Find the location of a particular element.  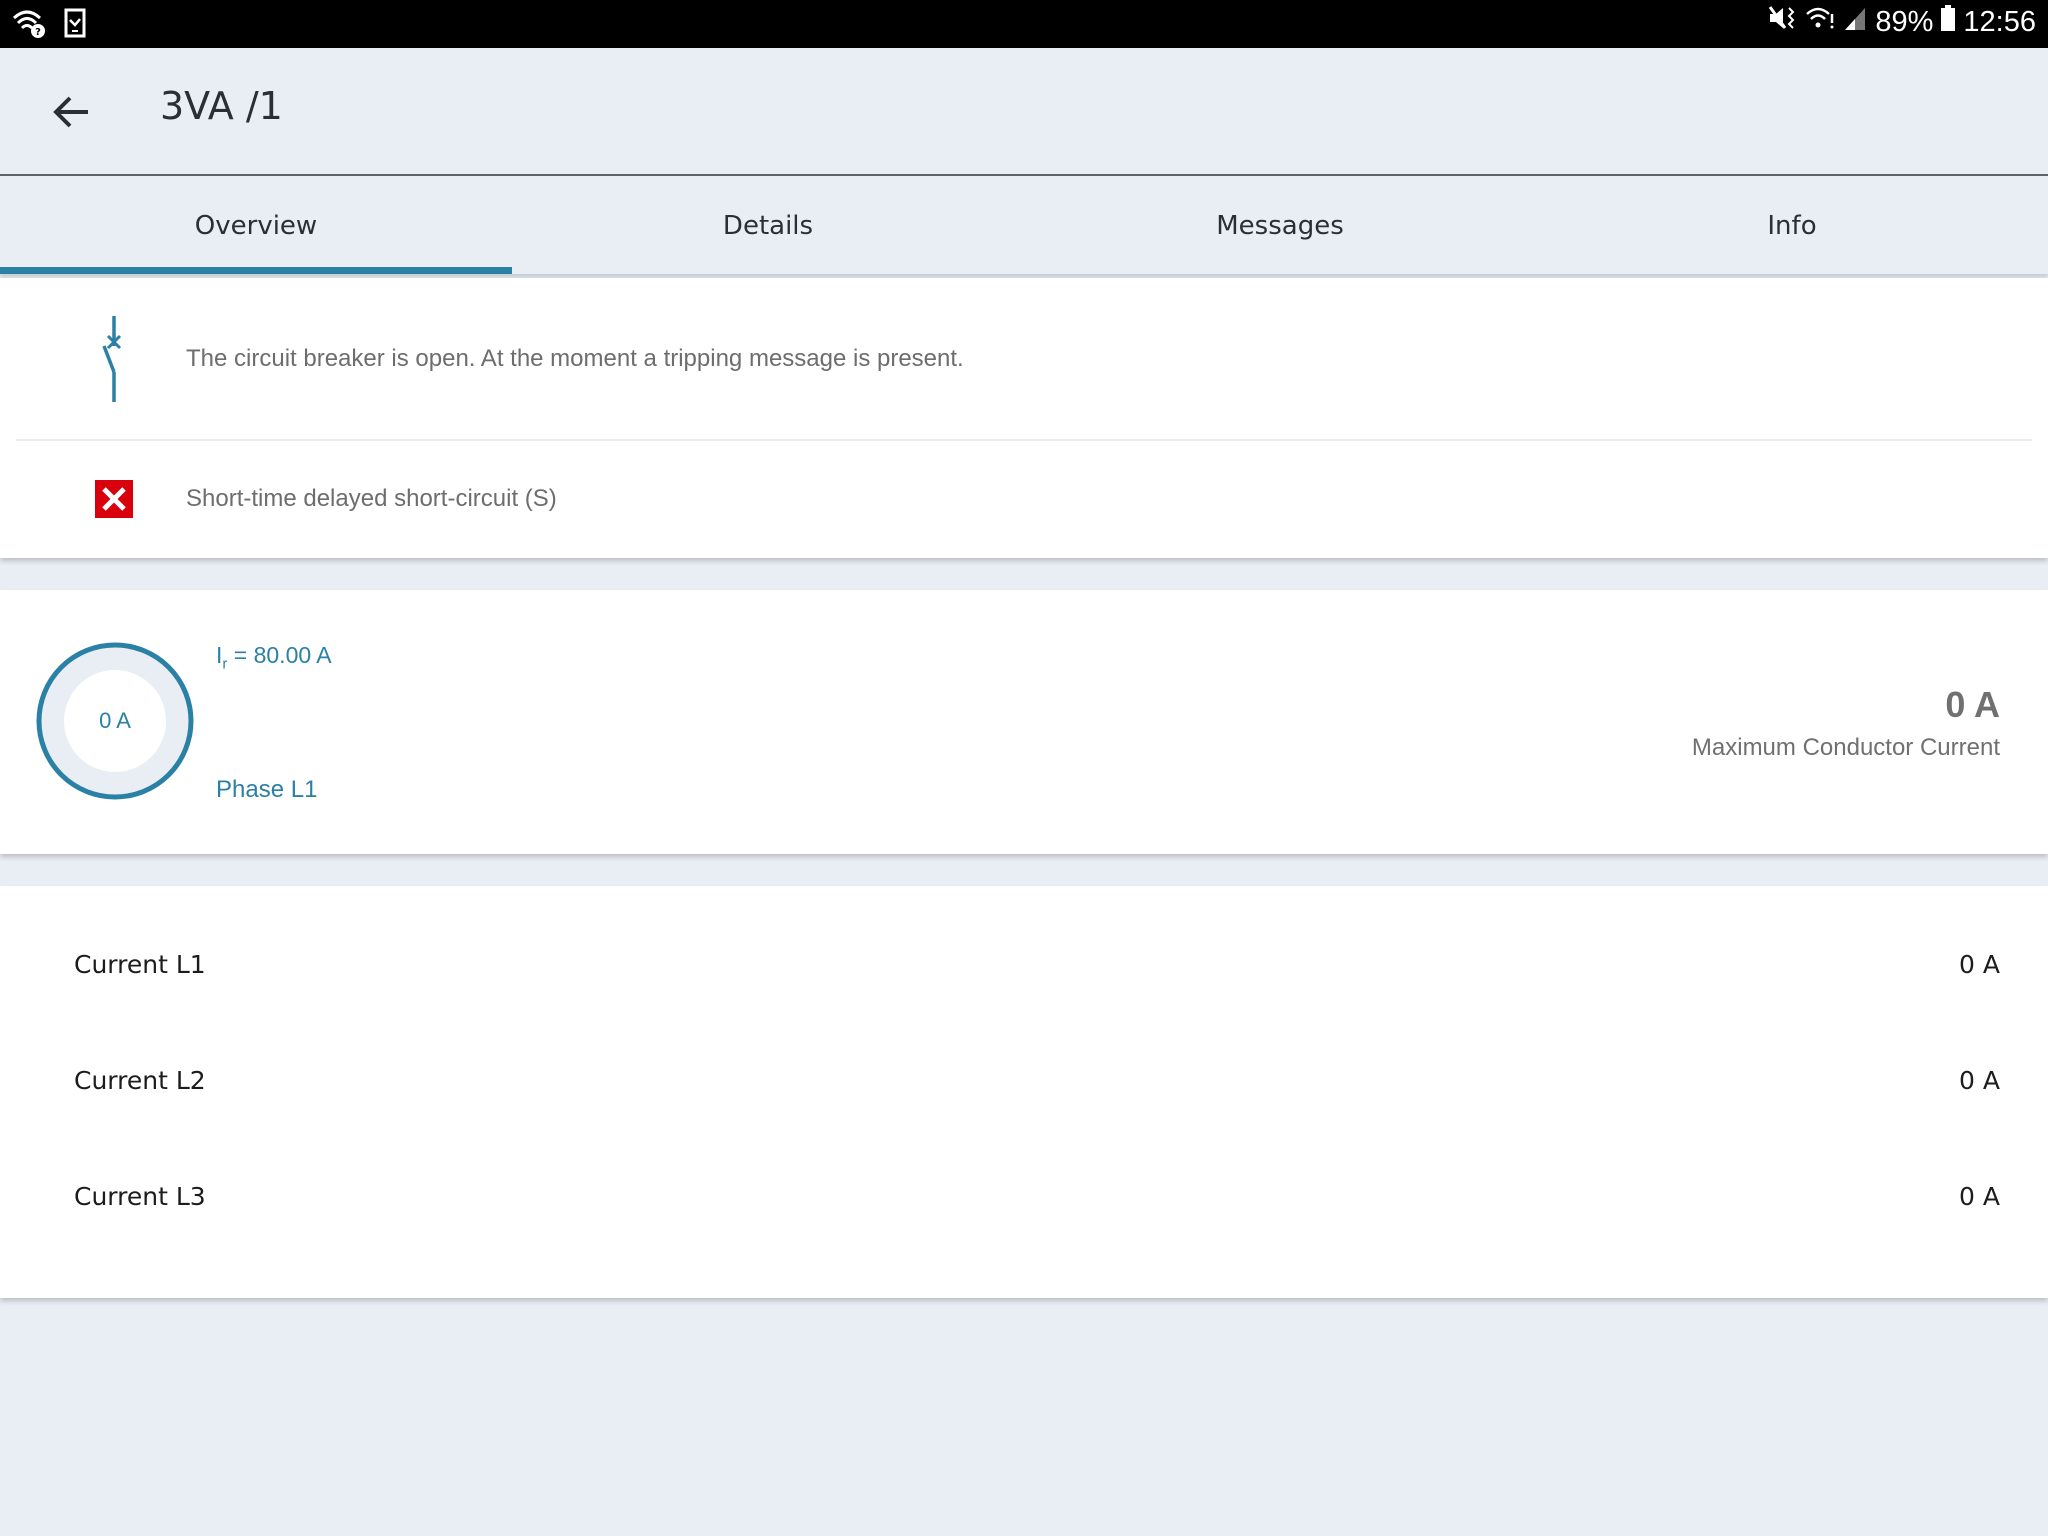

max-conductor-current-label: Maximum Conductor Current is located at coordinates (1845, 747).